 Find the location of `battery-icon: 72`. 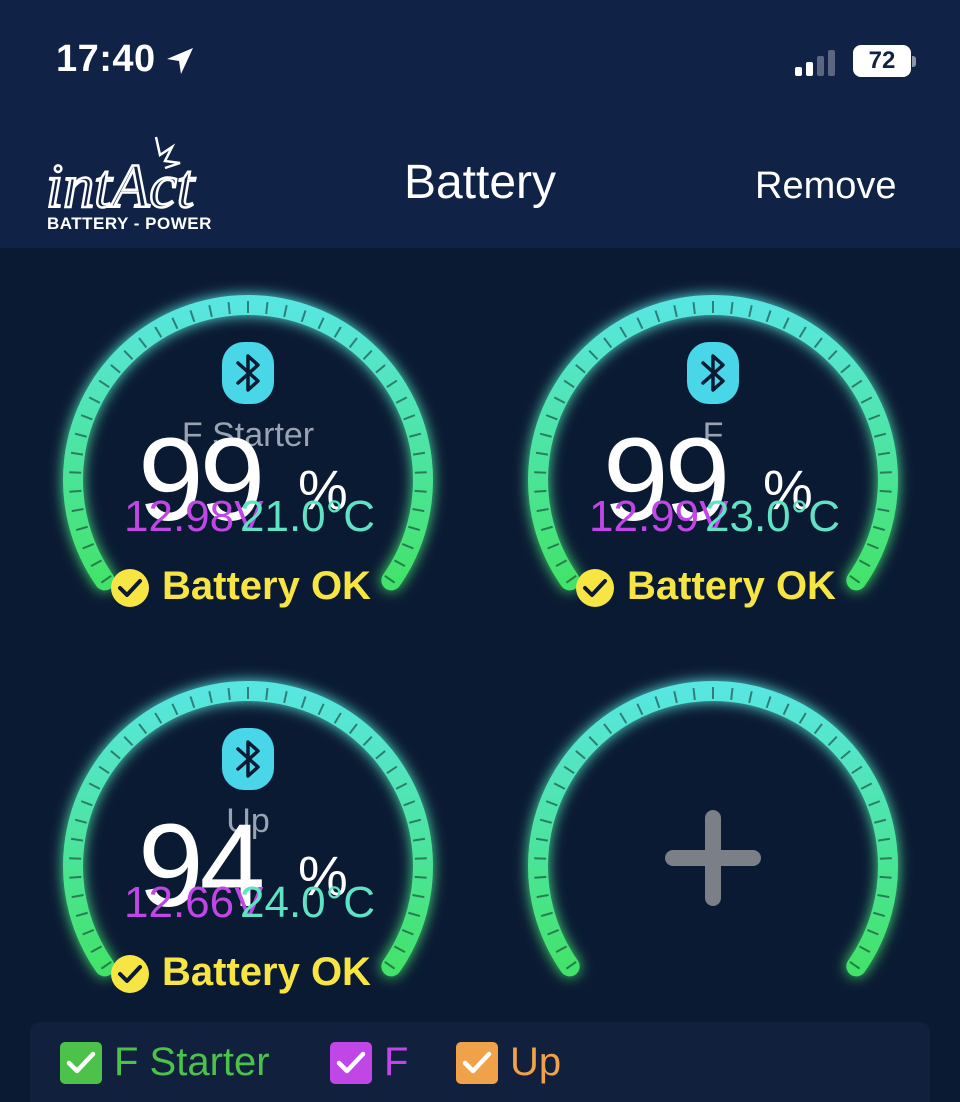

battery-icon: 72 is located at coordinates (882, 61).